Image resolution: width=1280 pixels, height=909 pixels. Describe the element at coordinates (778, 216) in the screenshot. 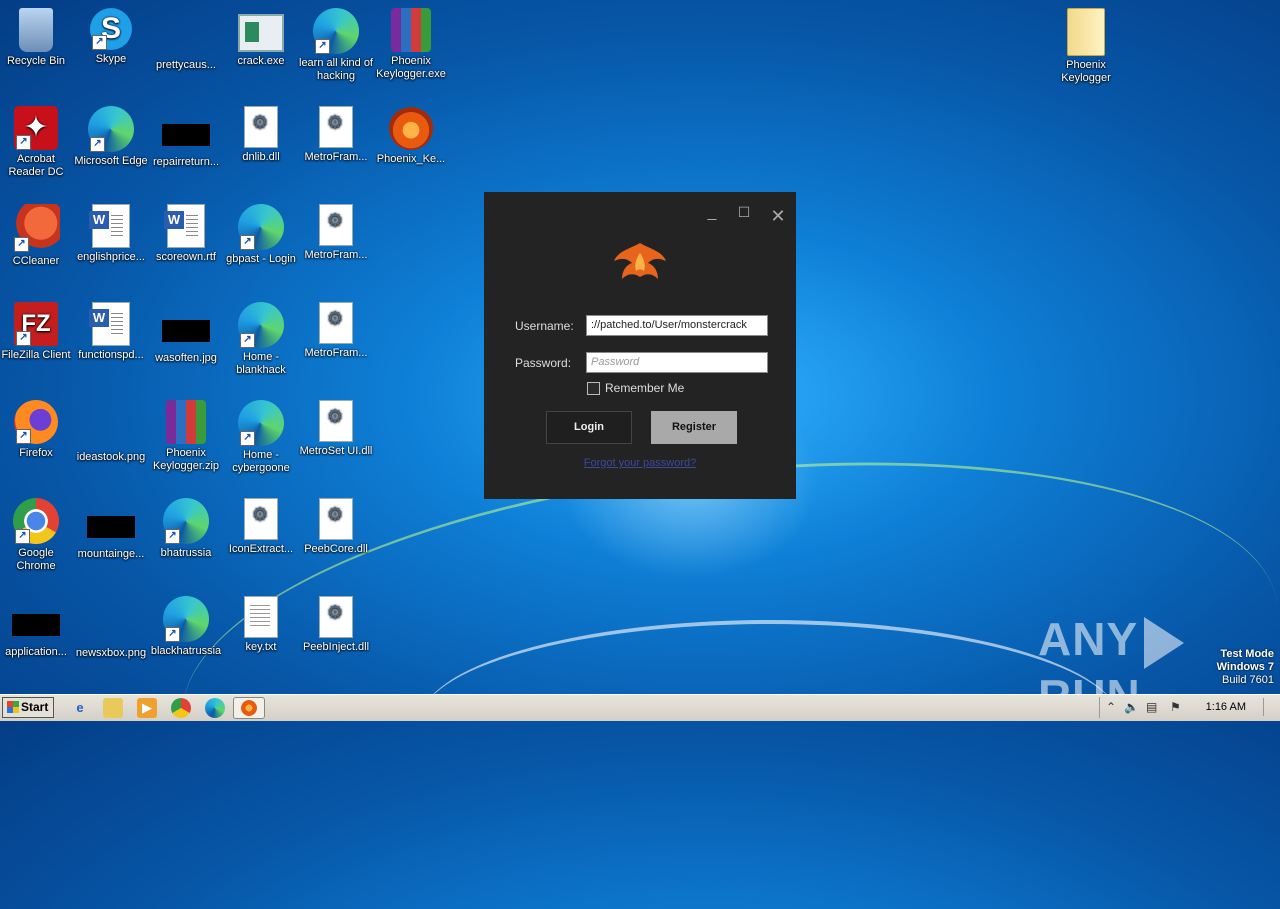

I see `close-icon: ✕` at that location.